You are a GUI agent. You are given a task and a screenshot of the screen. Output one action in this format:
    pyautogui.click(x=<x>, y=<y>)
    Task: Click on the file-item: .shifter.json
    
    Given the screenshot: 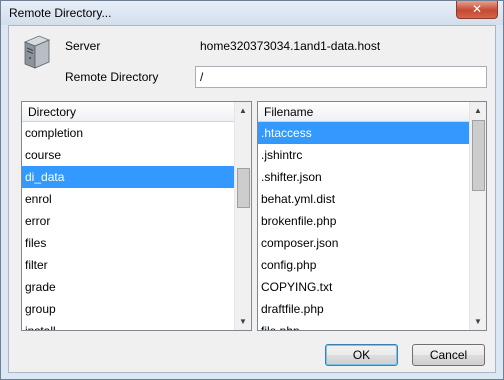 What is the action you would take?
    pyautogui.click(x=363, y=177)
    